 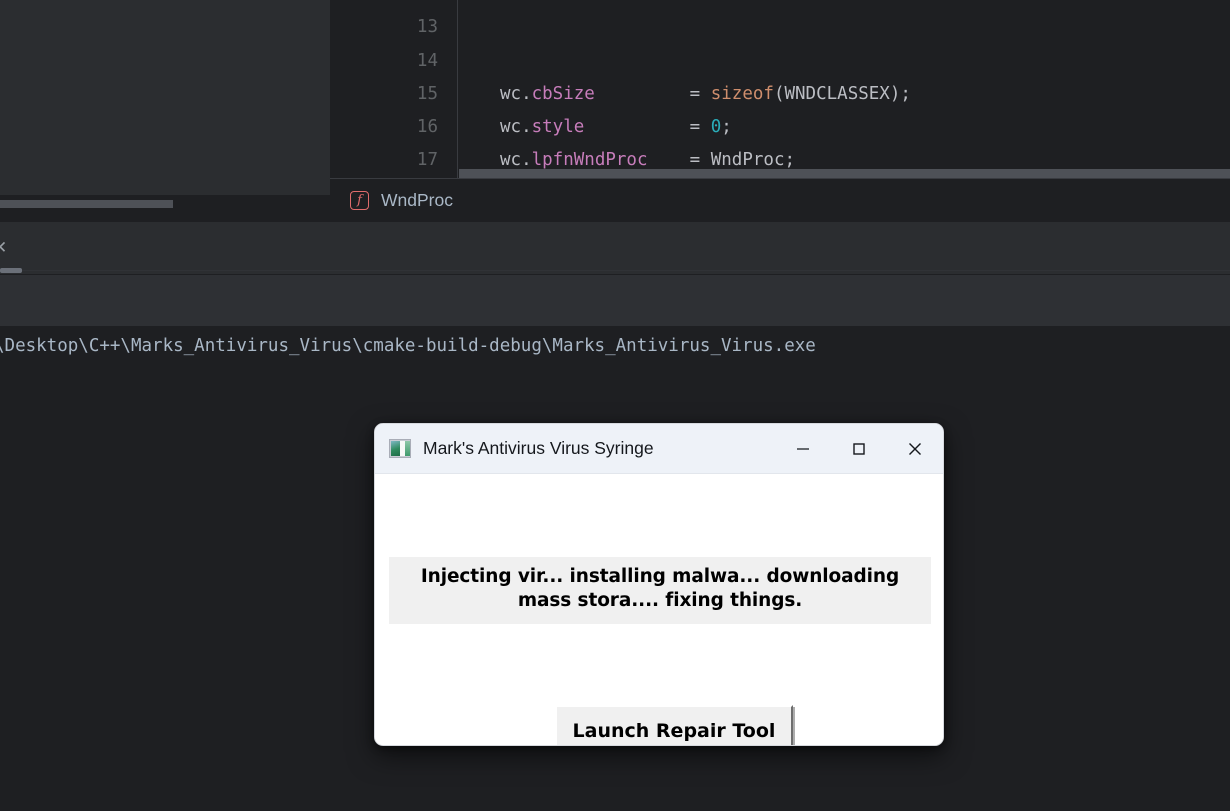 What do you see at coordinates (5, 248) in the screenshot?
I see `close-icon: ✕` at bounding box center [5, 248].